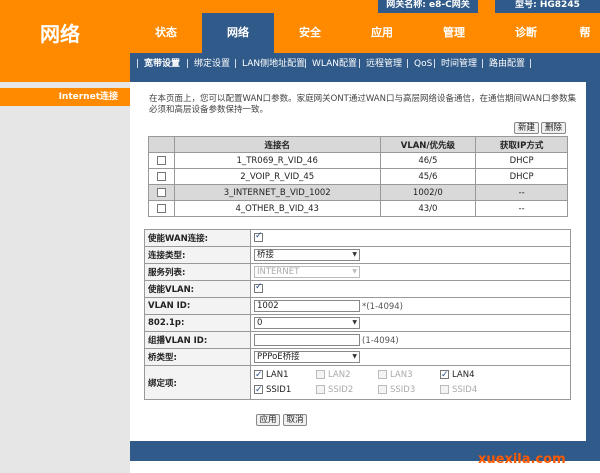  Describe the element at coordinates (162, 64) in the screenshot. I see `subnav-broadband: 宽带设置` at that location.